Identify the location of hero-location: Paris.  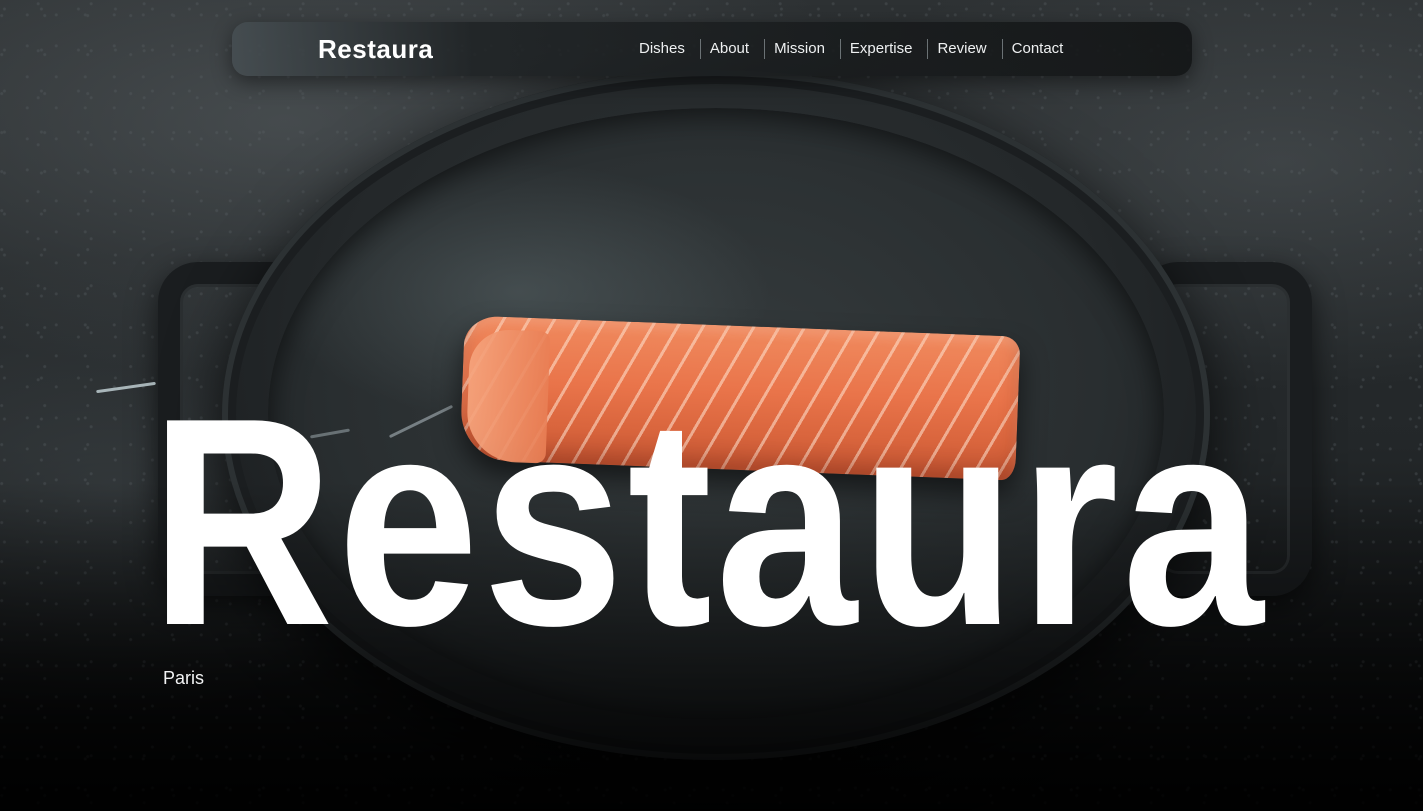
(184, 678).